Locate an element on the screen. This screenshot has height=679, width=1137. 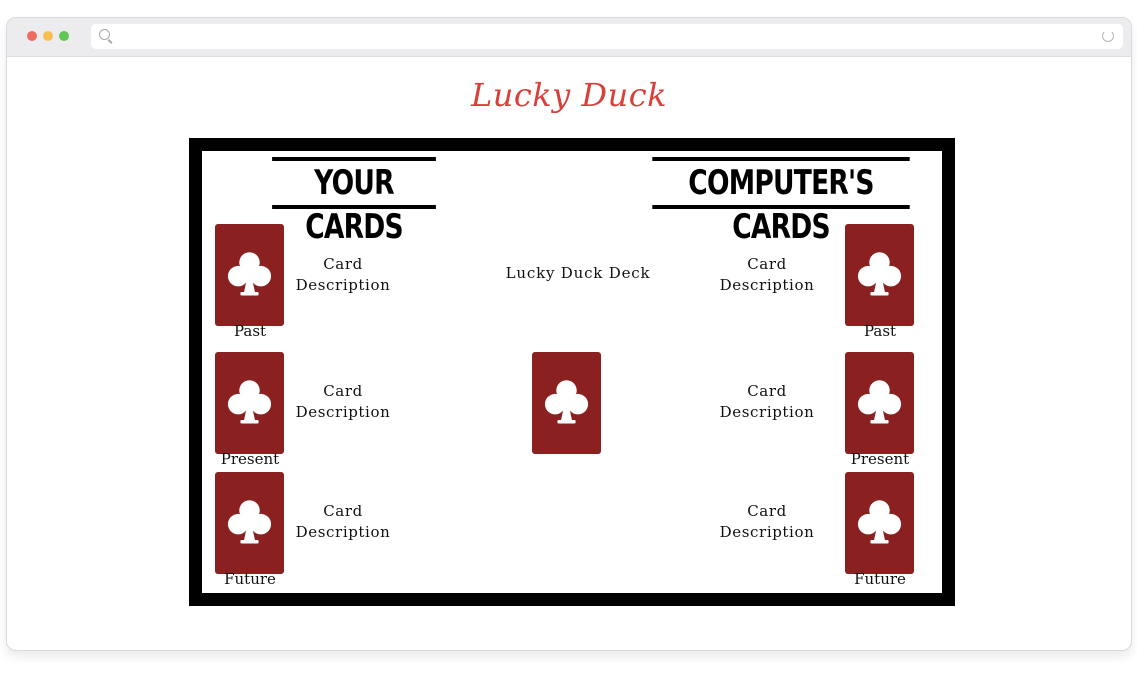
computer-card-past-label: Past is located at coordinates (880, 331).